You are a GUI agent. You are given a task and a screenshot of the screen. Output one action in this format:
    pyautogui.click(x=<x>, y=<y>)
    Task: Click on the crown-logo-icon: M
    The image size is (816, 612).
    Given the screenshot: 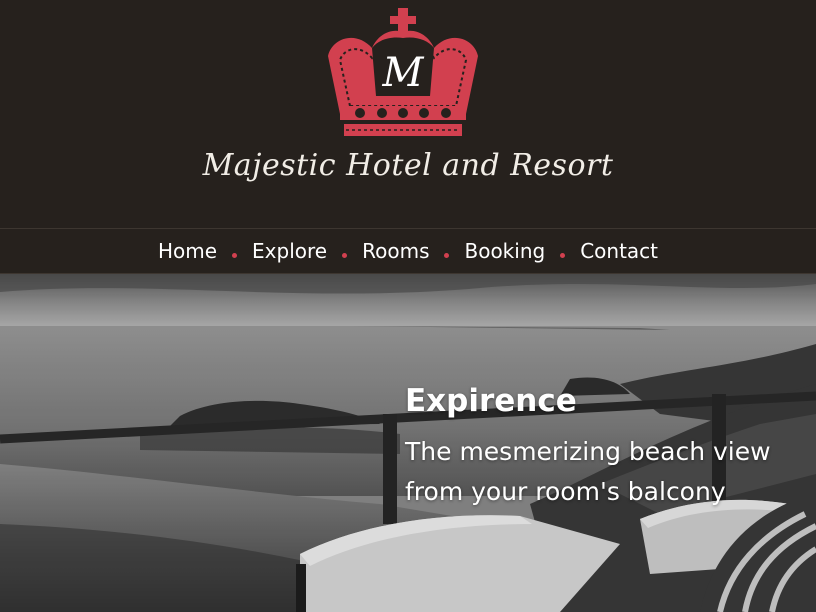 What is the action you would take?
    pyautogui.click(x=403, y=74)
    